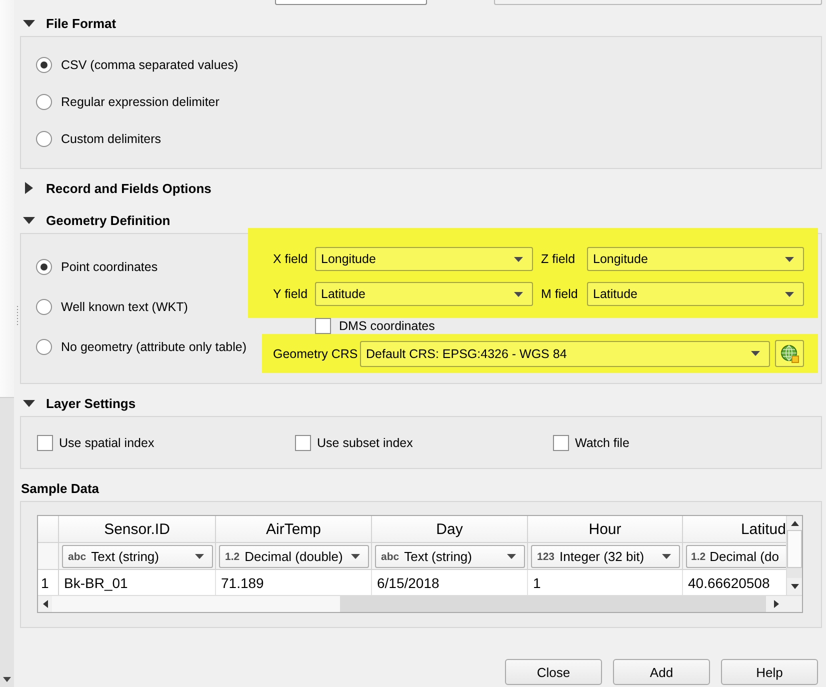 The image size is (826, 687). I want to click on column-header: AirTemp, so click(294, 529).